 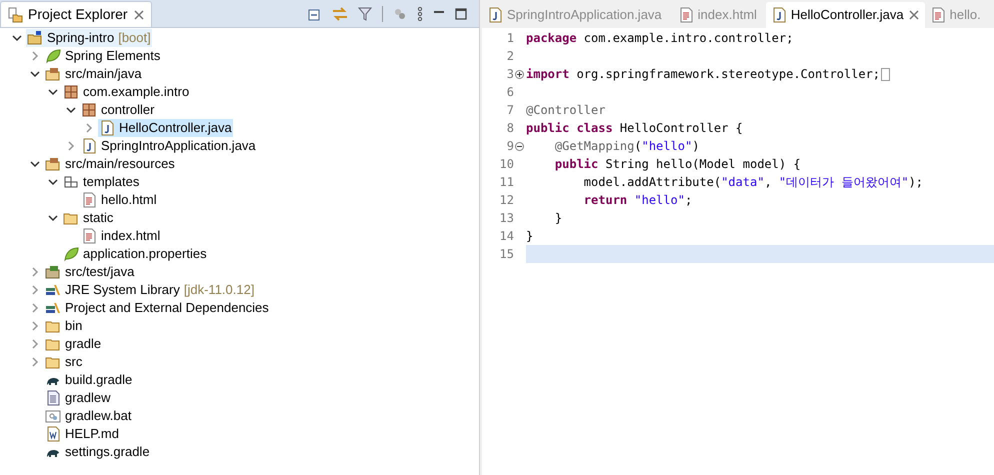 I want to click on tree-item: HelloController.java, so click(x=165, y=128).